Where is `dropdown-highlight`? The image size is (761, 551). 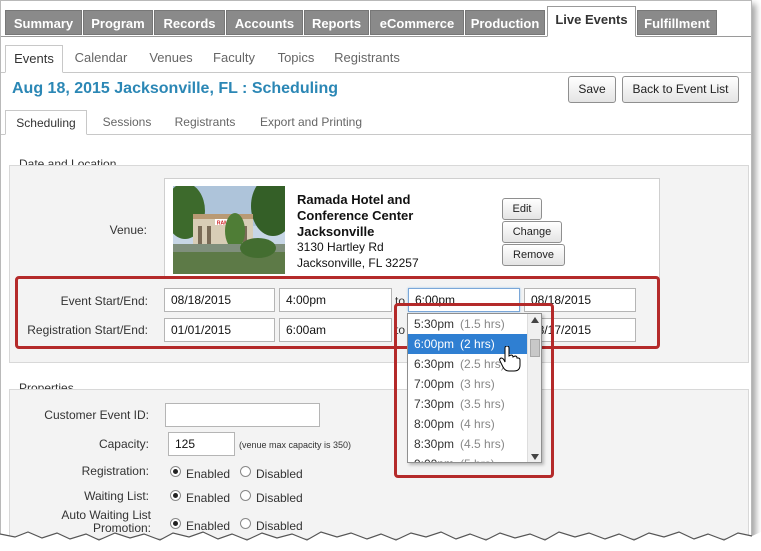
dropdown-highlight is located at coordinates (474, 390).